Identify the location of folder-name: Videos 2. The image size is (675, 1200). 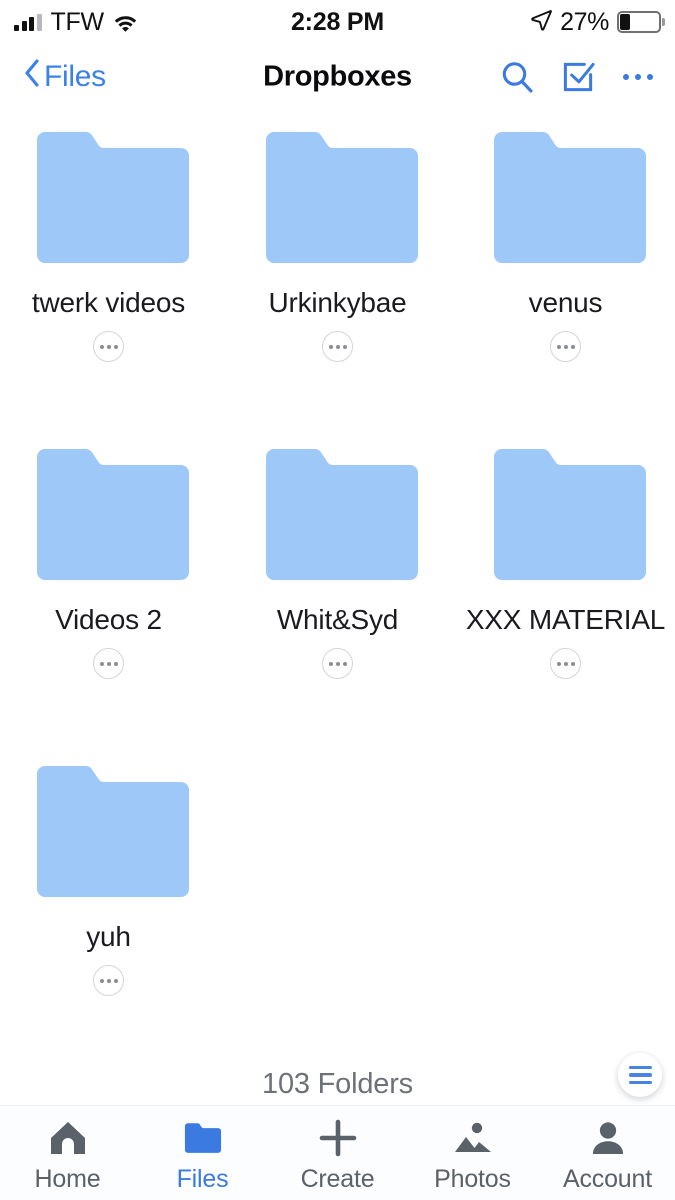
(108, 619).